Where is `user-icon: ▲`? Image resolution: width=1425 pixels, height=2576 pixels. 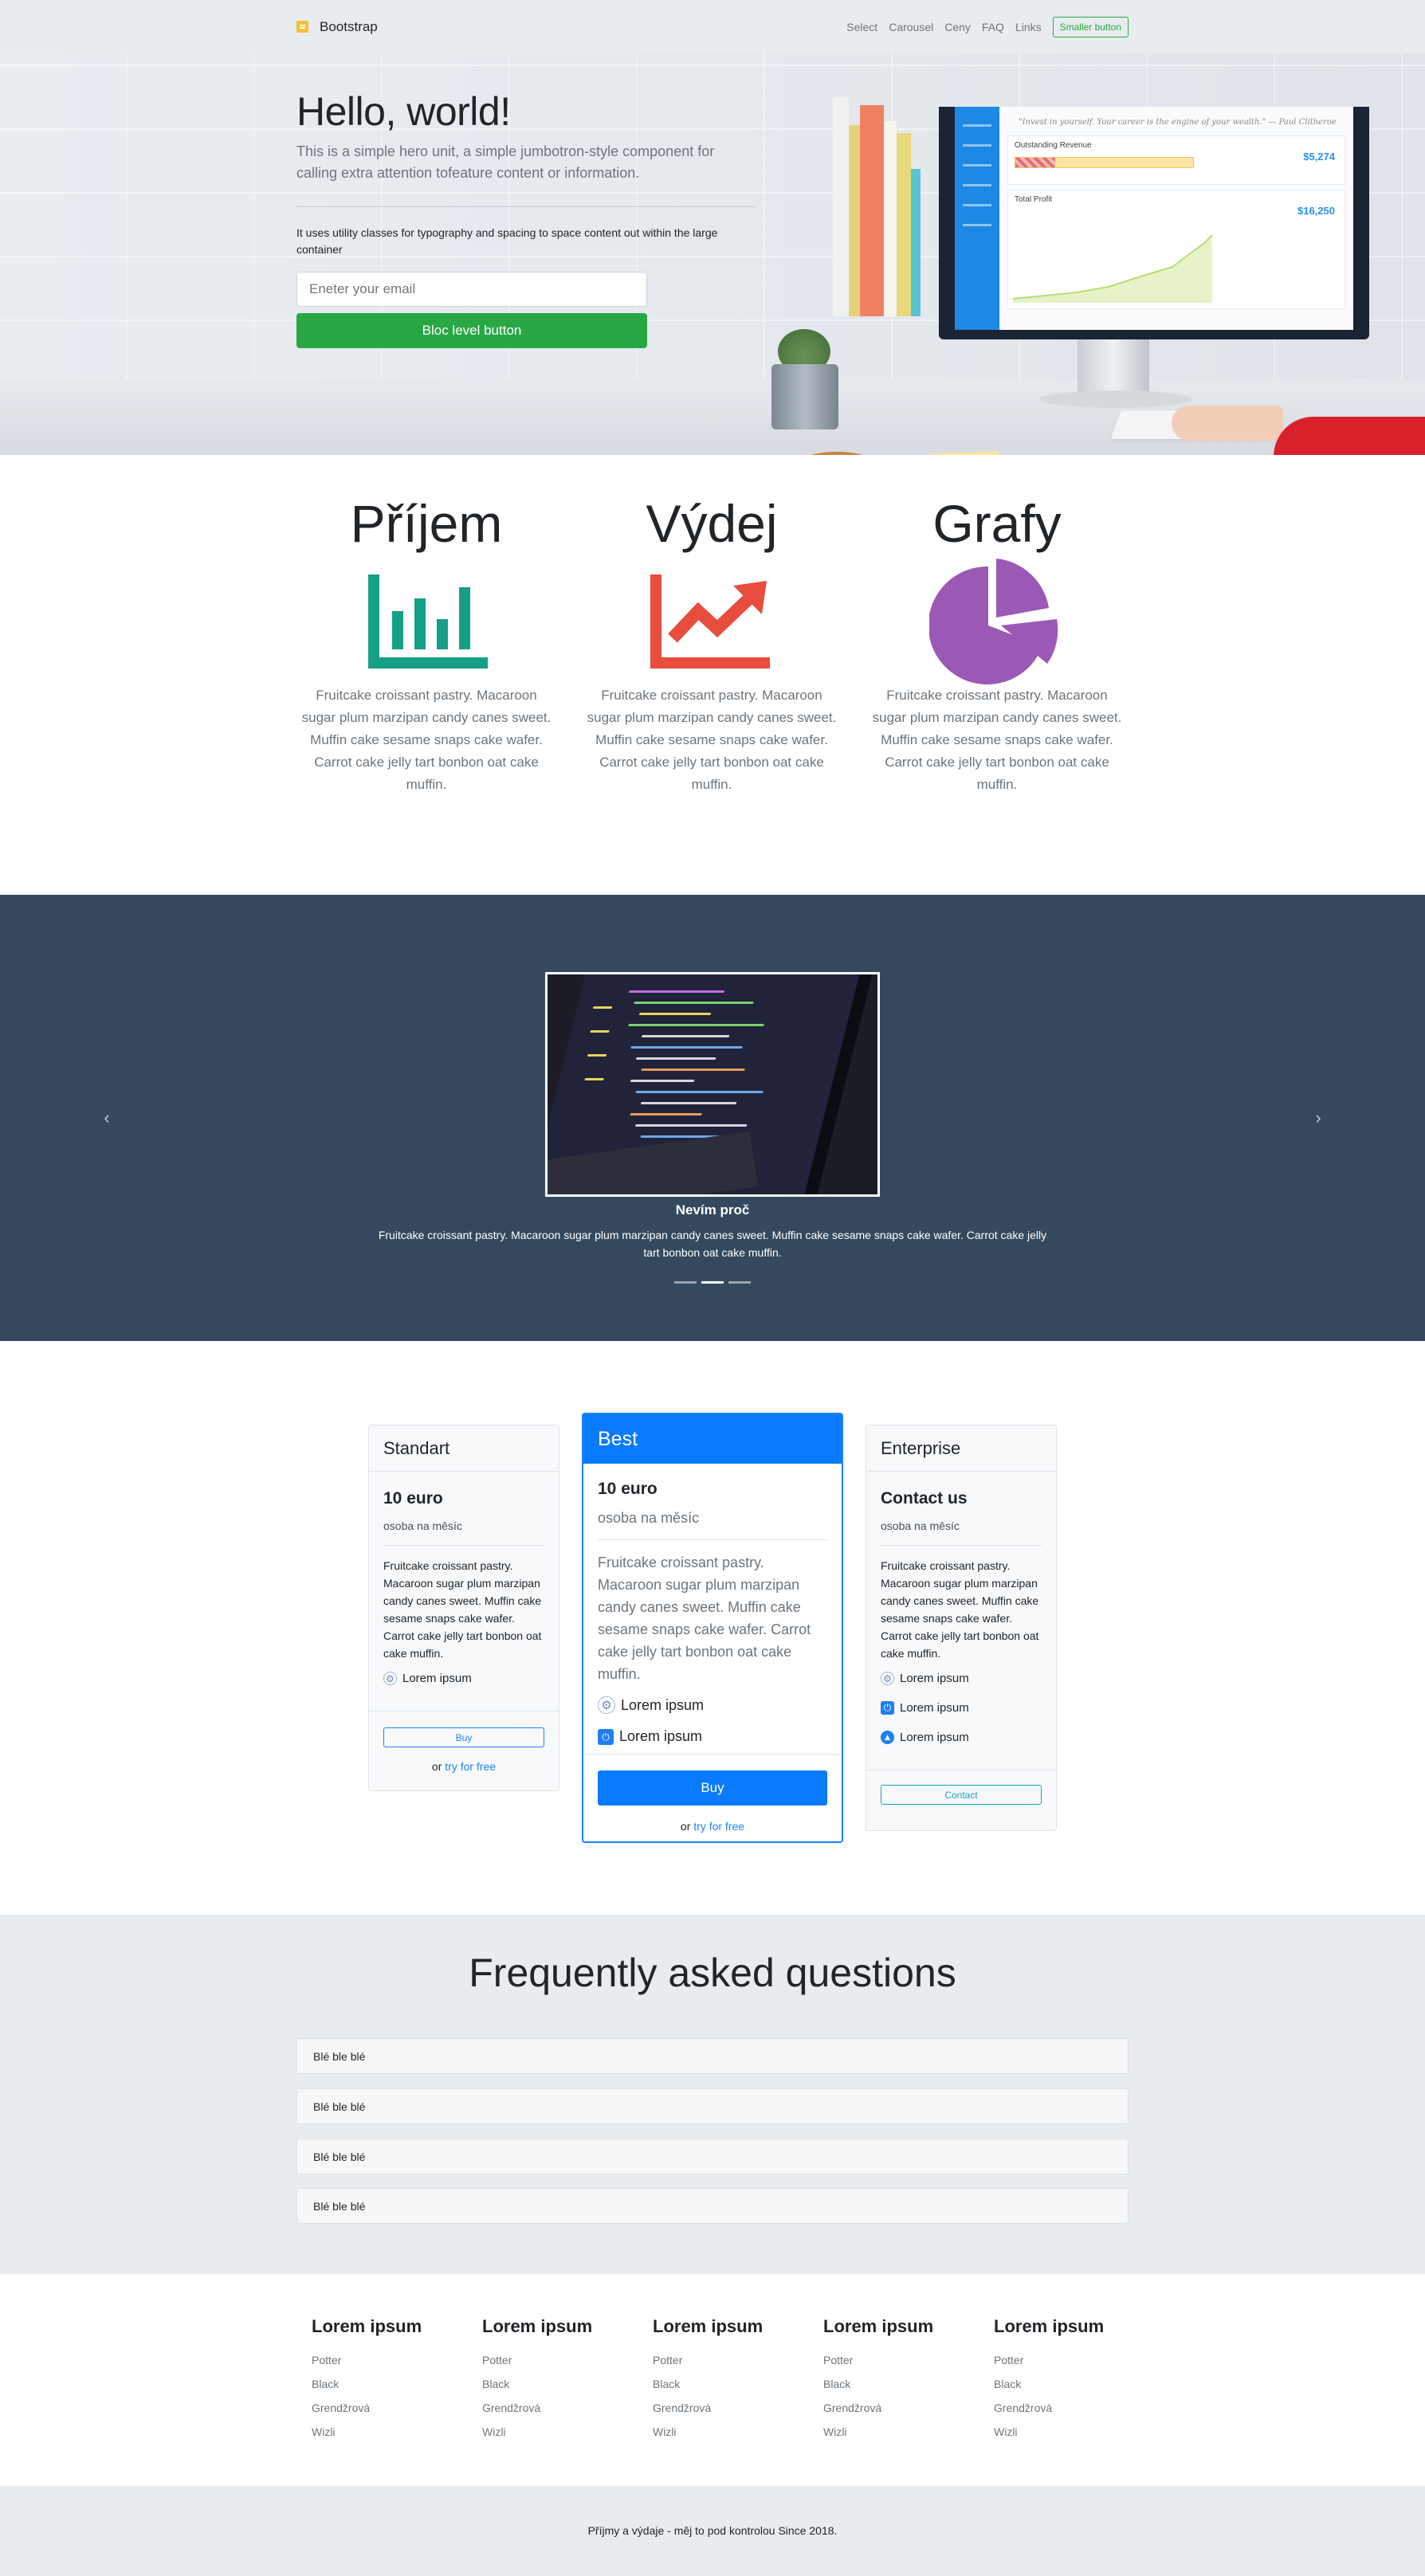 user-icon: ▲ is located at coordinates (887, 1738).